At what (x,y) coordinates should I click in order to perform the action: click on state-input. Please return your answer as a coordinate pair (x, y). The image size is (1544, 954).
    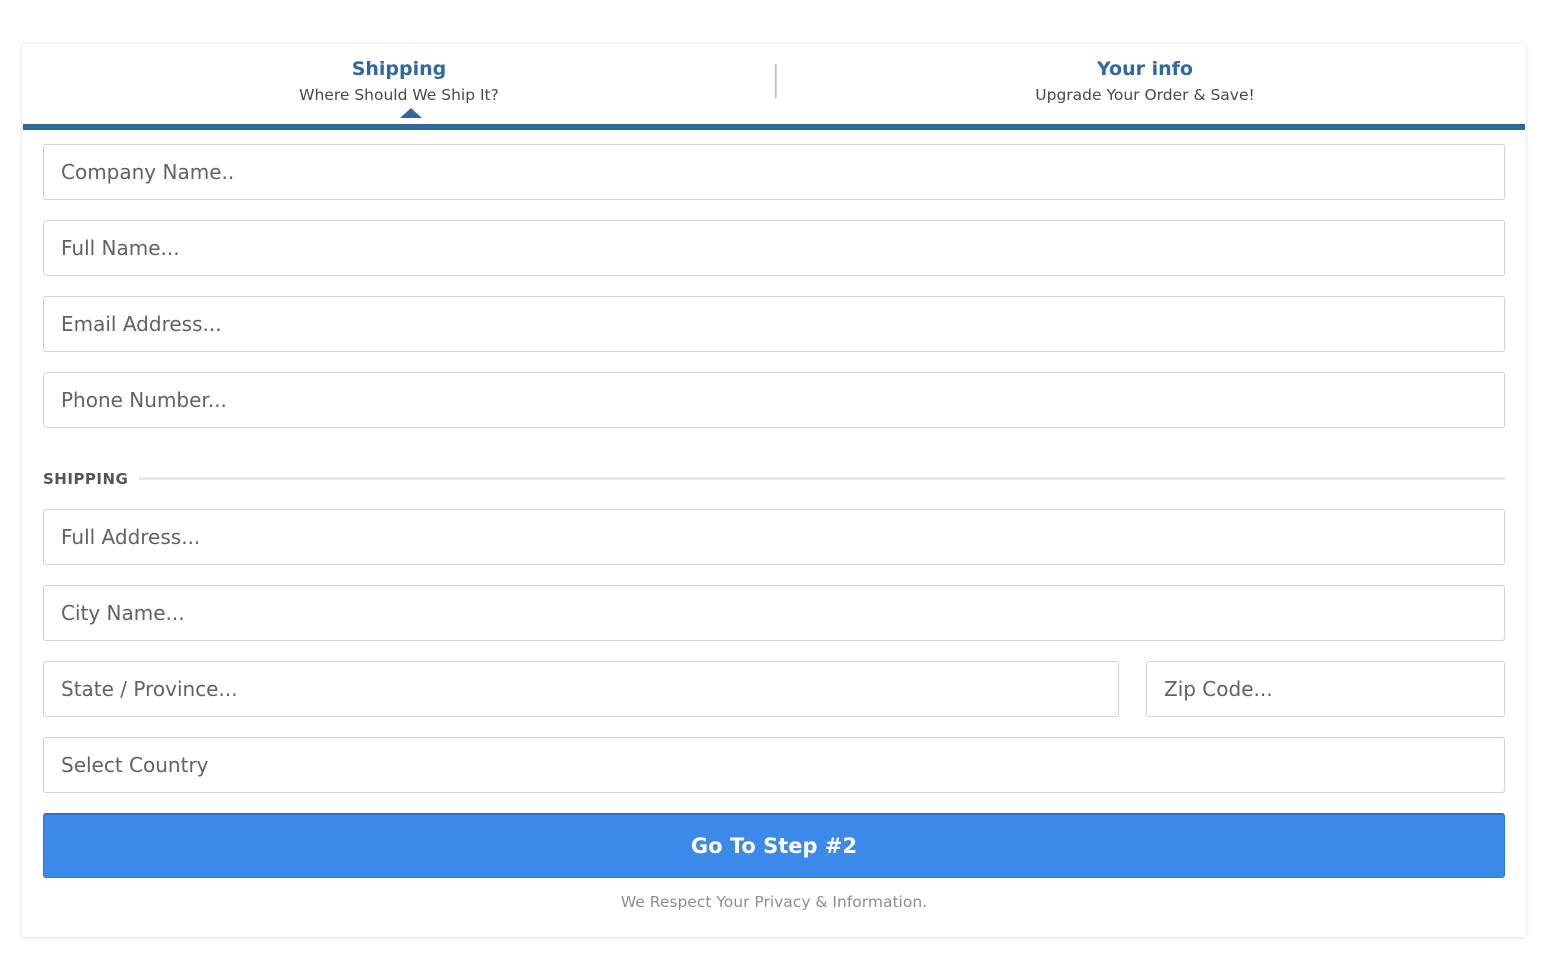
    Looking at the image, I should click on (581, 689).